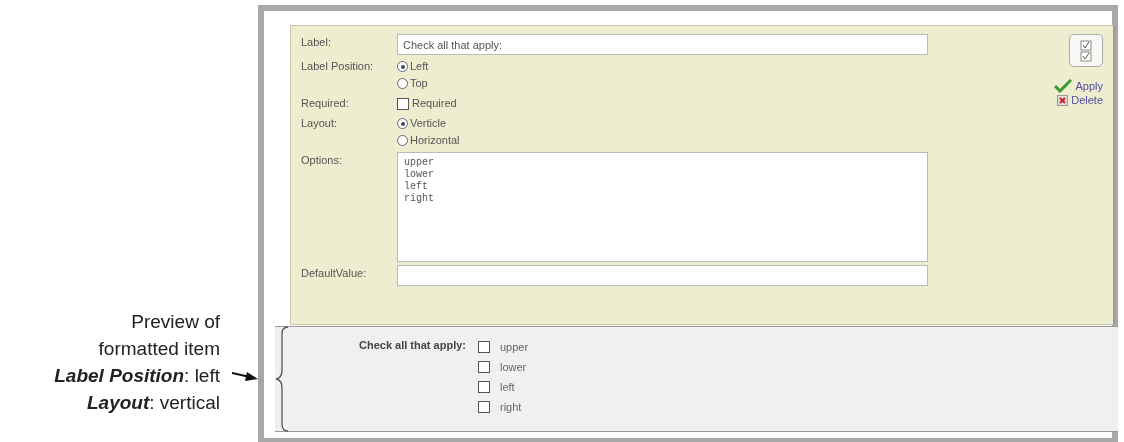 This screenshot has height=442, width=1124. I want to click on field-label: DefaultValue:, so click(334, 273).